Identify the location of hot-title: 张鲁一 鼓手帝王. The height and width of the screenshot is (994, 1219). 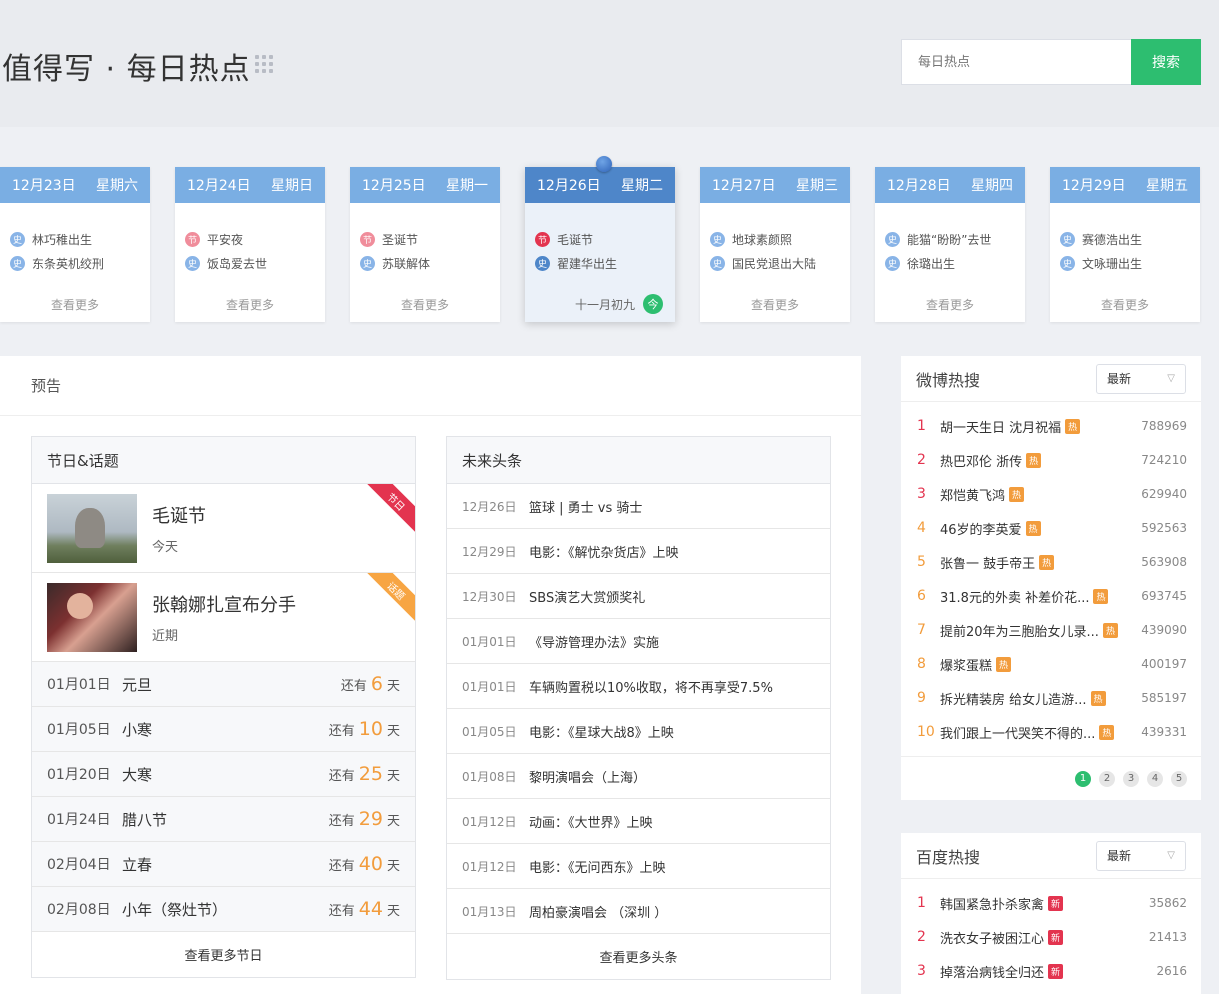
(987, 562).